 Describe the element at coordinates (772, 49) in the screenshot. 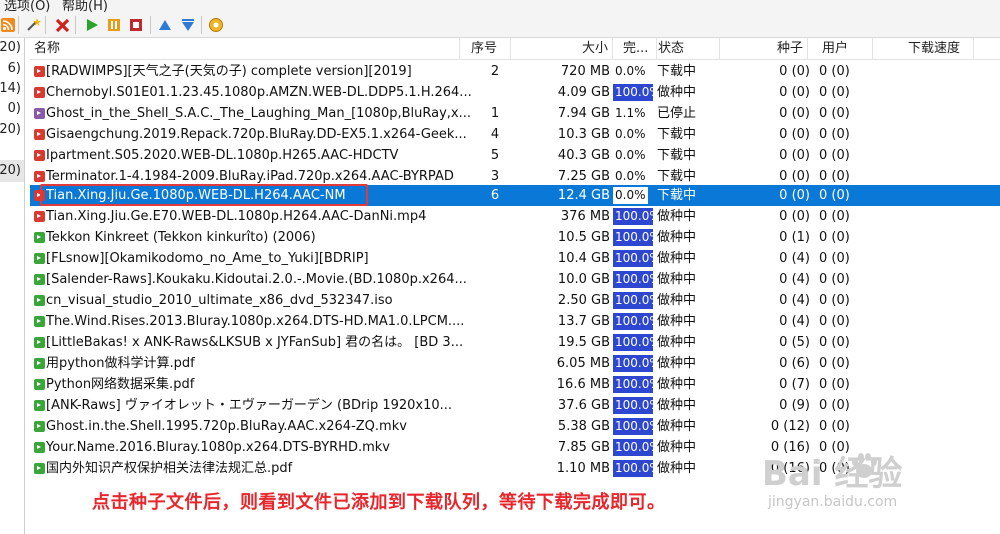

I see `column-seeds: 种子` at that location.